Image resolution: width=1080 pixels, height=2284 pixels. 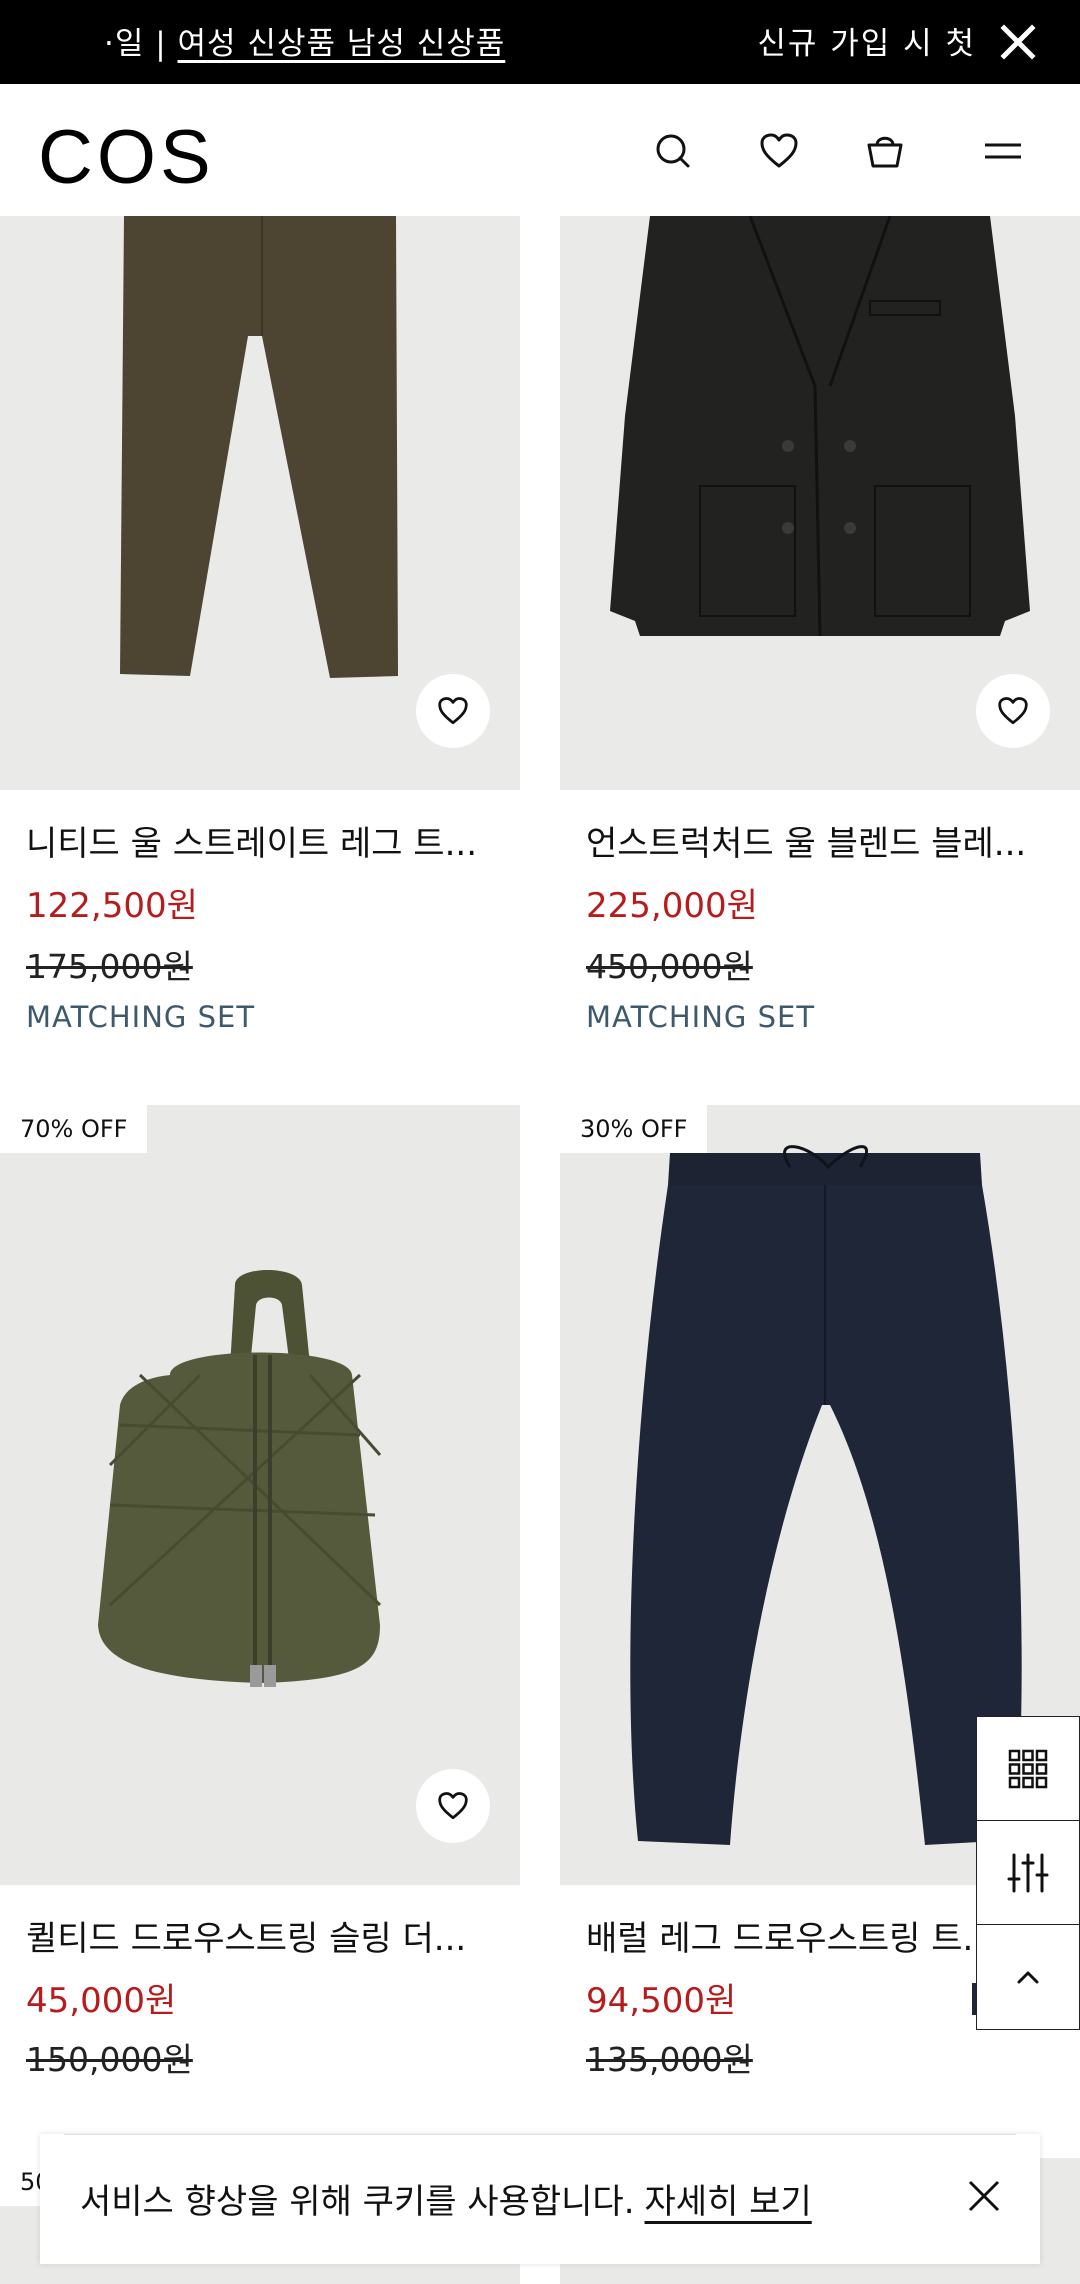 What do you see at coordinates (126, 157) in the screenshot?
I see `logo: COS` at bounding box center [126, 157].